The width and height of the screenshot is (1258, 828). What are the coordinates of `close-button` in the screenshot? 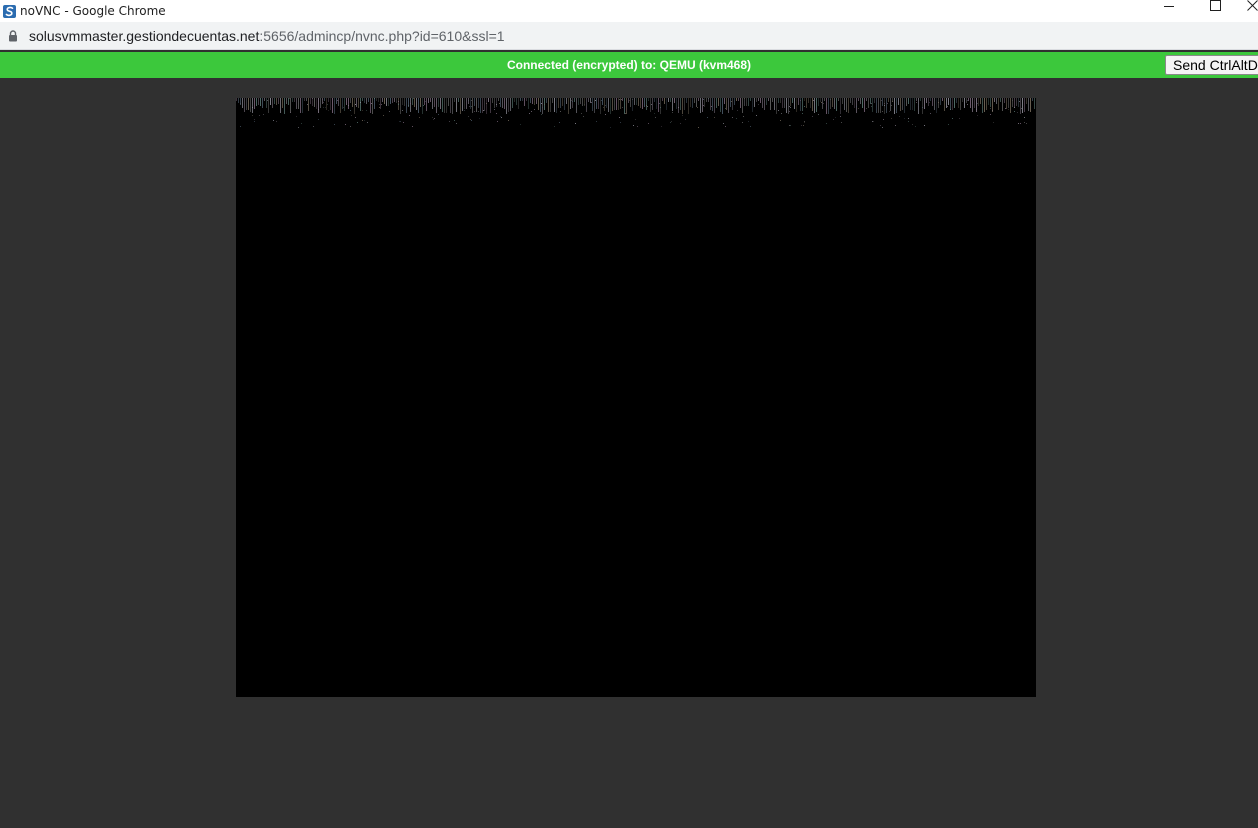 It's located at (1248, 7).